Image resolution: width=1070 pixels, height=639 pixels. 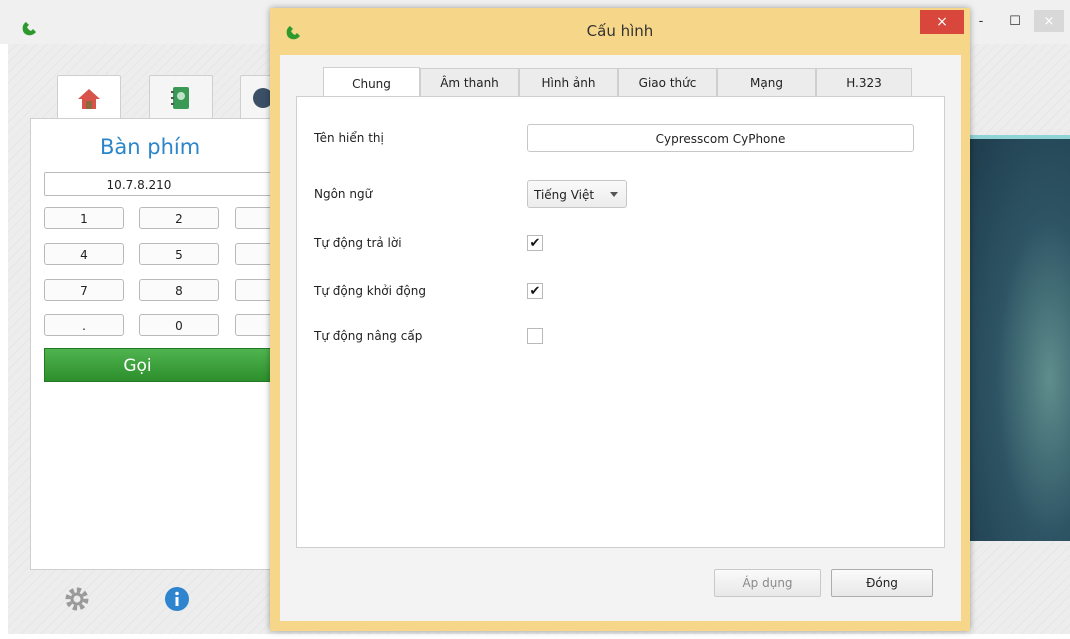 I want to click on tab-chung: Chung, so click(x=371, y=82).